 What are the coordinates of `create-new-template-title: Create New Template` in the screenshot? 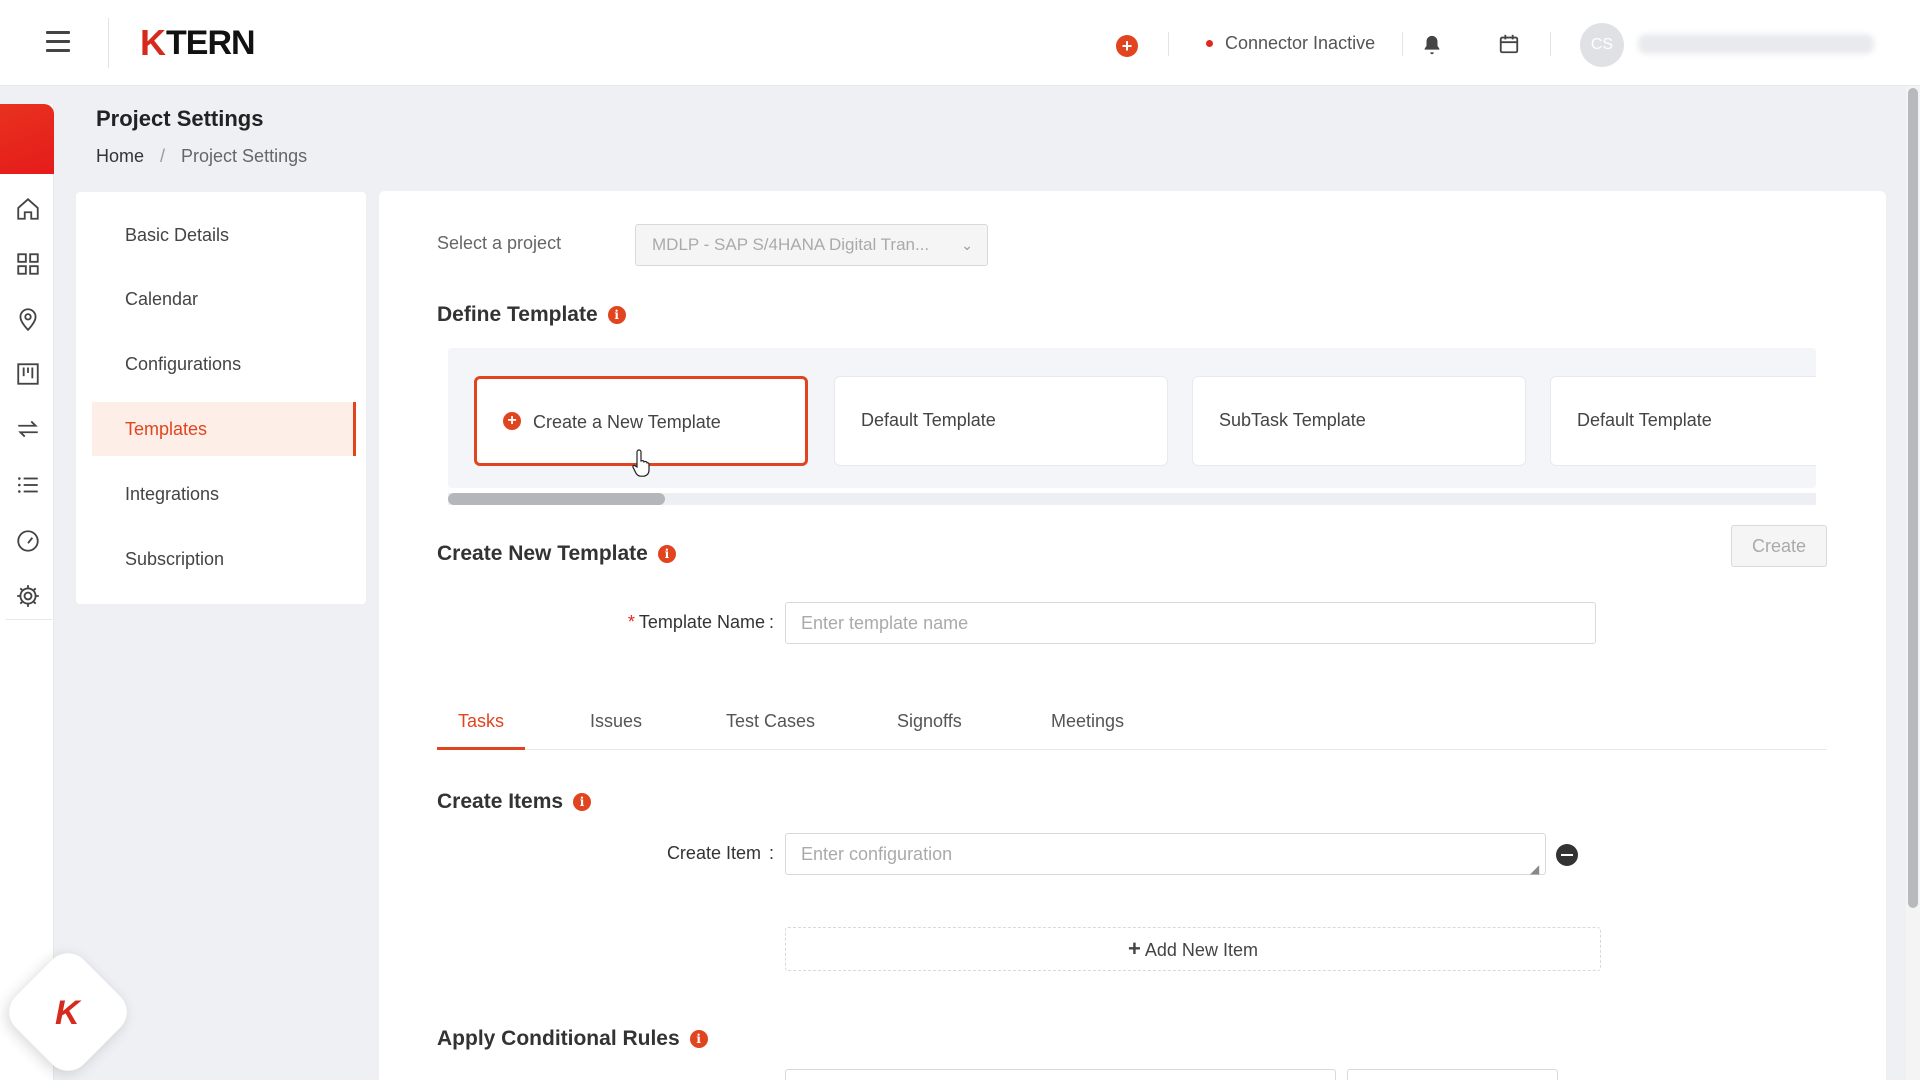 It's located at (542, 553).